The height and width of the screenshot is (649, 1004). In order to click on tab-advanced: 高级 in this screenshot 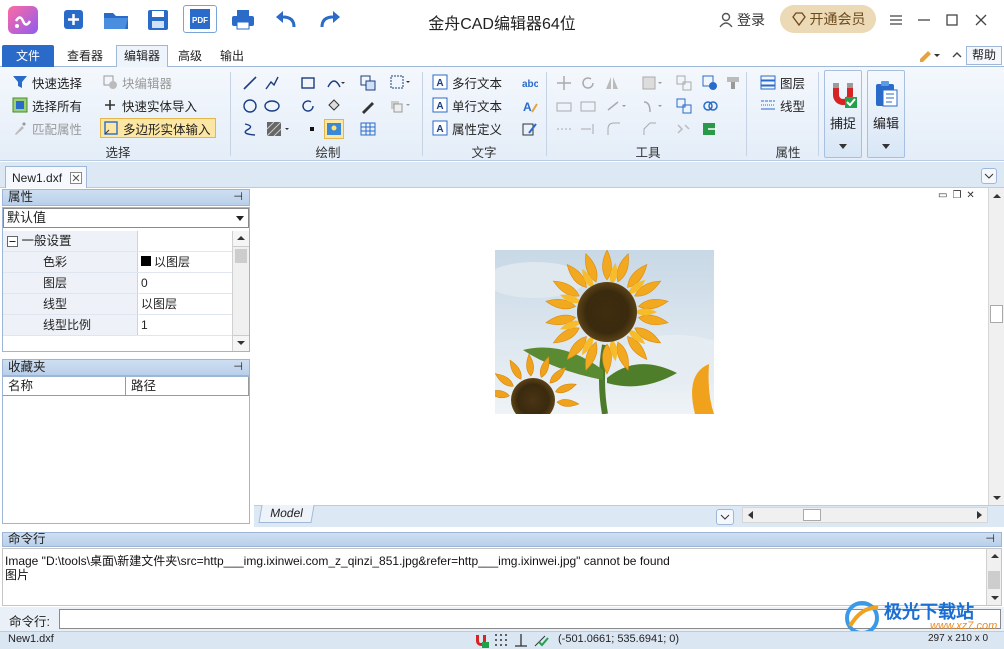, I will do `click(190, 56)`.